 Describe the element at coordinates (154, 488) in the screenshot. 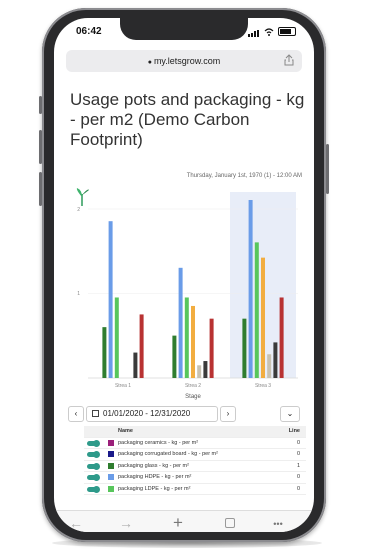

I see `legend-item-name: packaging LDPE - kg - per m²` at that location.